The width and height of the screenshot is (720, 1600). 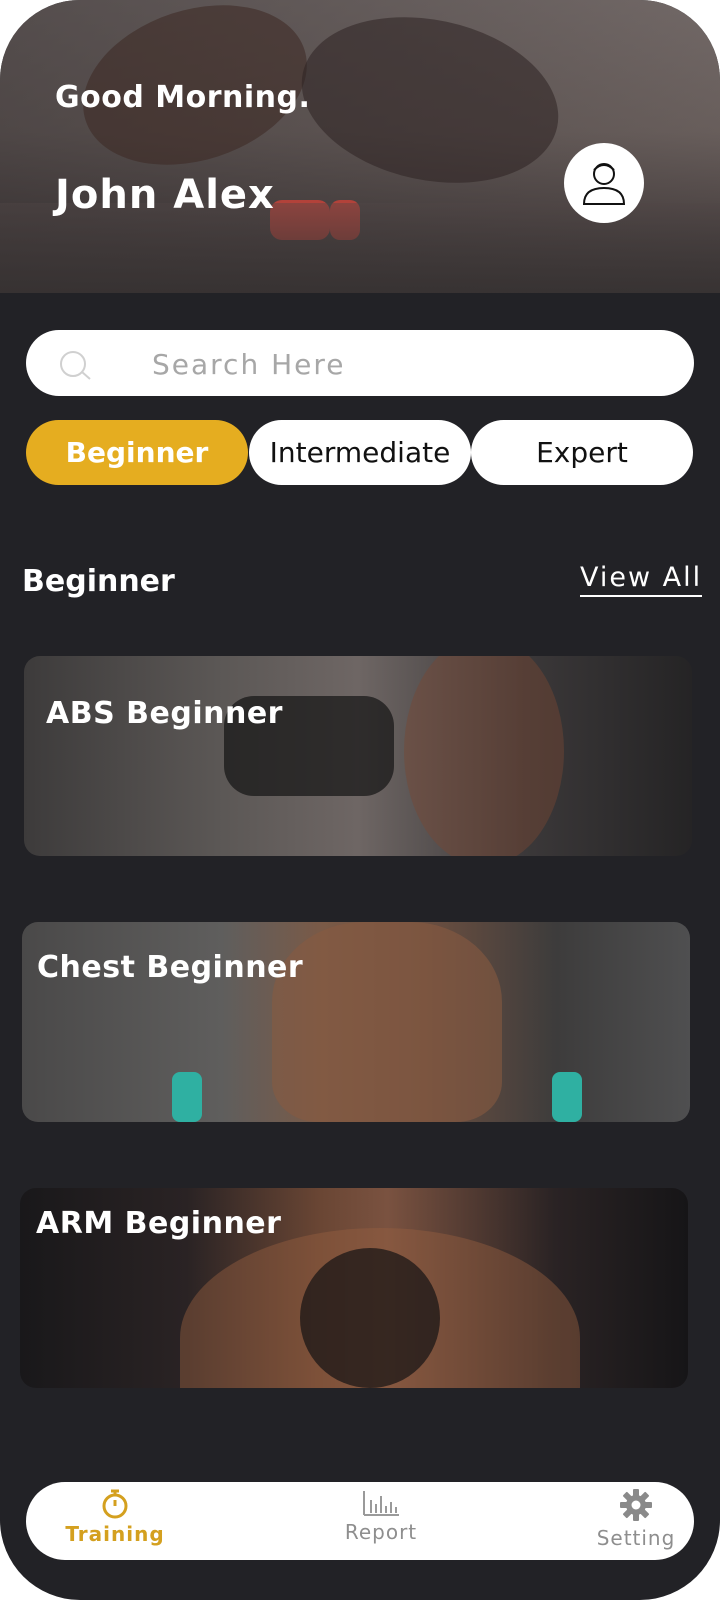 I want to click on nav-report: Report, so click(x=381, y=1516).